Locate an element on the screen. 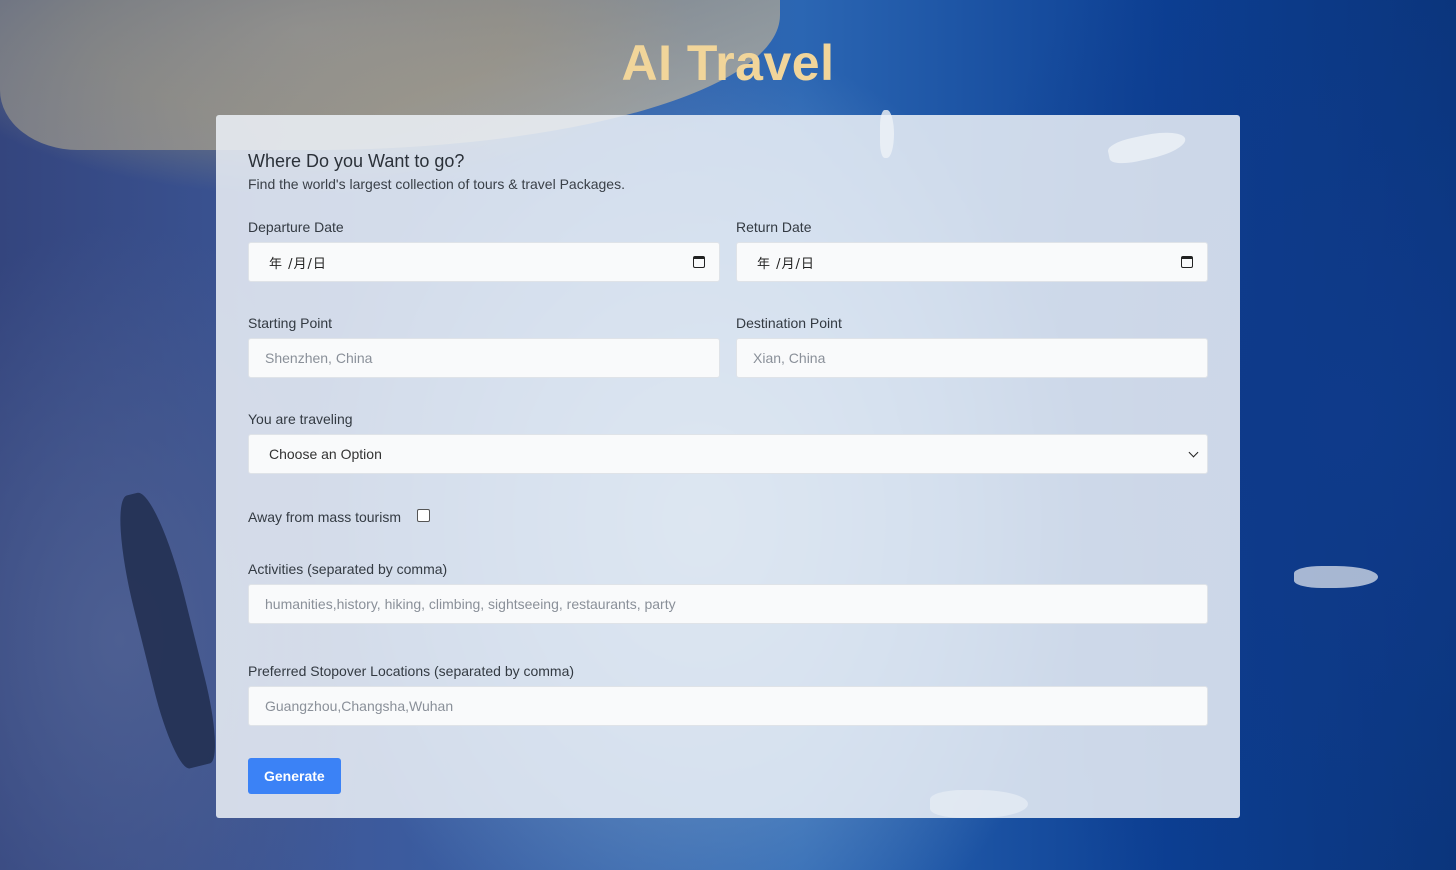  destination-point-input is located at coordinates (972, 358).